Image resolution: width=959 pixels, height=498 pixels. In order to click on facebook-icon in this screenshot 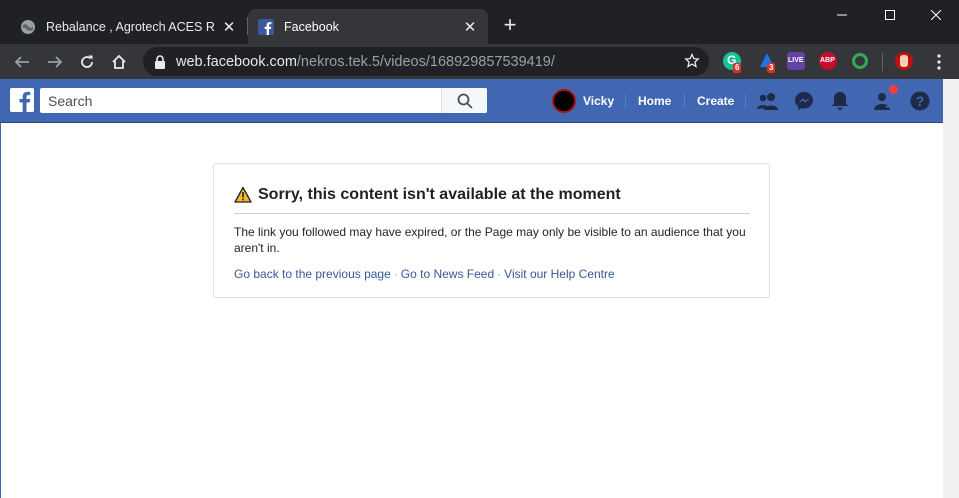, I will do `click(266, 26)`.